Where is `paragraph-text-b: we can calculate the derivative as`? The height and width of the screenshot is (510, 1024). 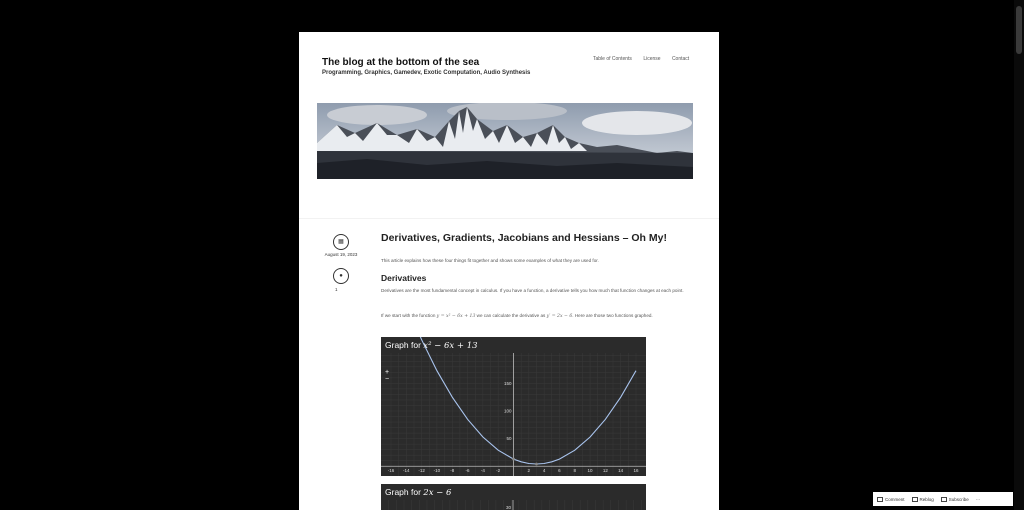 paragraph-text-b: we can calculate the derivative as is located at coordinates (511, 315).